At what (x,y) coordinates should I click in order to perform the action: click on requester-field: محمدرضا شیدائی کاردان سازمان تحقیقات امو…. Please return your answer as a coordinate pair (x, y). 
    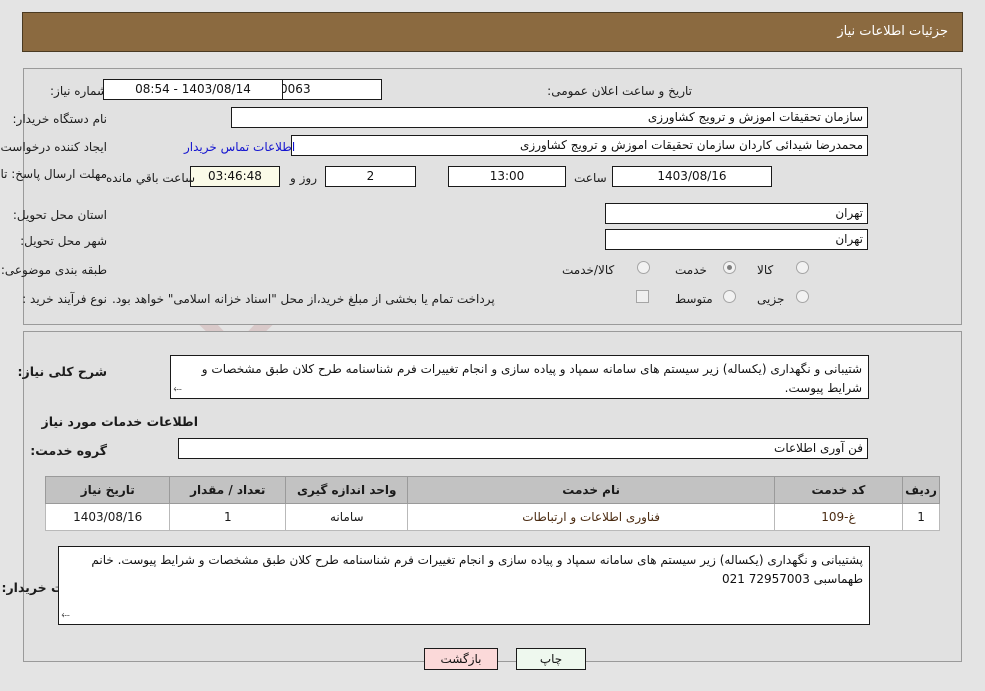
    Looking at the image, I should click on (579, 145).